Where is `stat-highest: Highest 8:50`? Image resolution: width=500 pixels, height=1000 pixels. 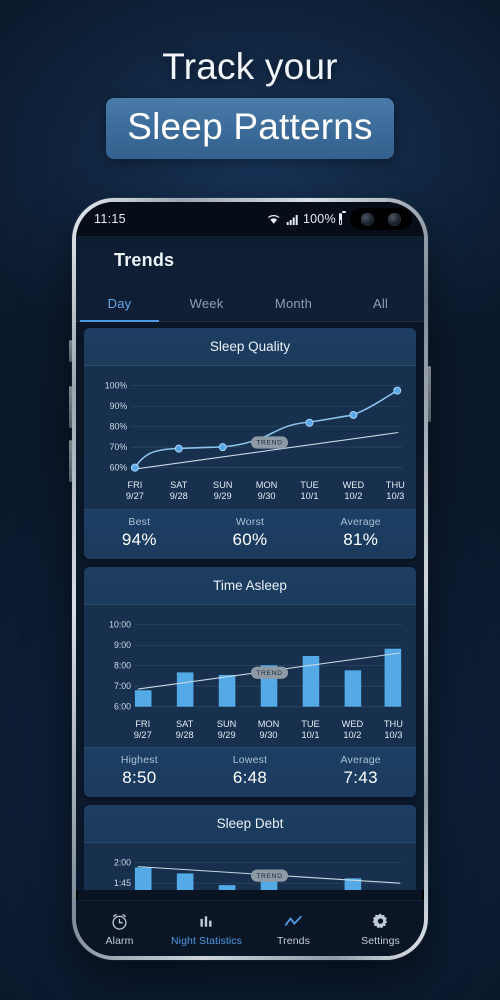 stat-highest: Highest 8:50 is located at coordinates (139, 771).